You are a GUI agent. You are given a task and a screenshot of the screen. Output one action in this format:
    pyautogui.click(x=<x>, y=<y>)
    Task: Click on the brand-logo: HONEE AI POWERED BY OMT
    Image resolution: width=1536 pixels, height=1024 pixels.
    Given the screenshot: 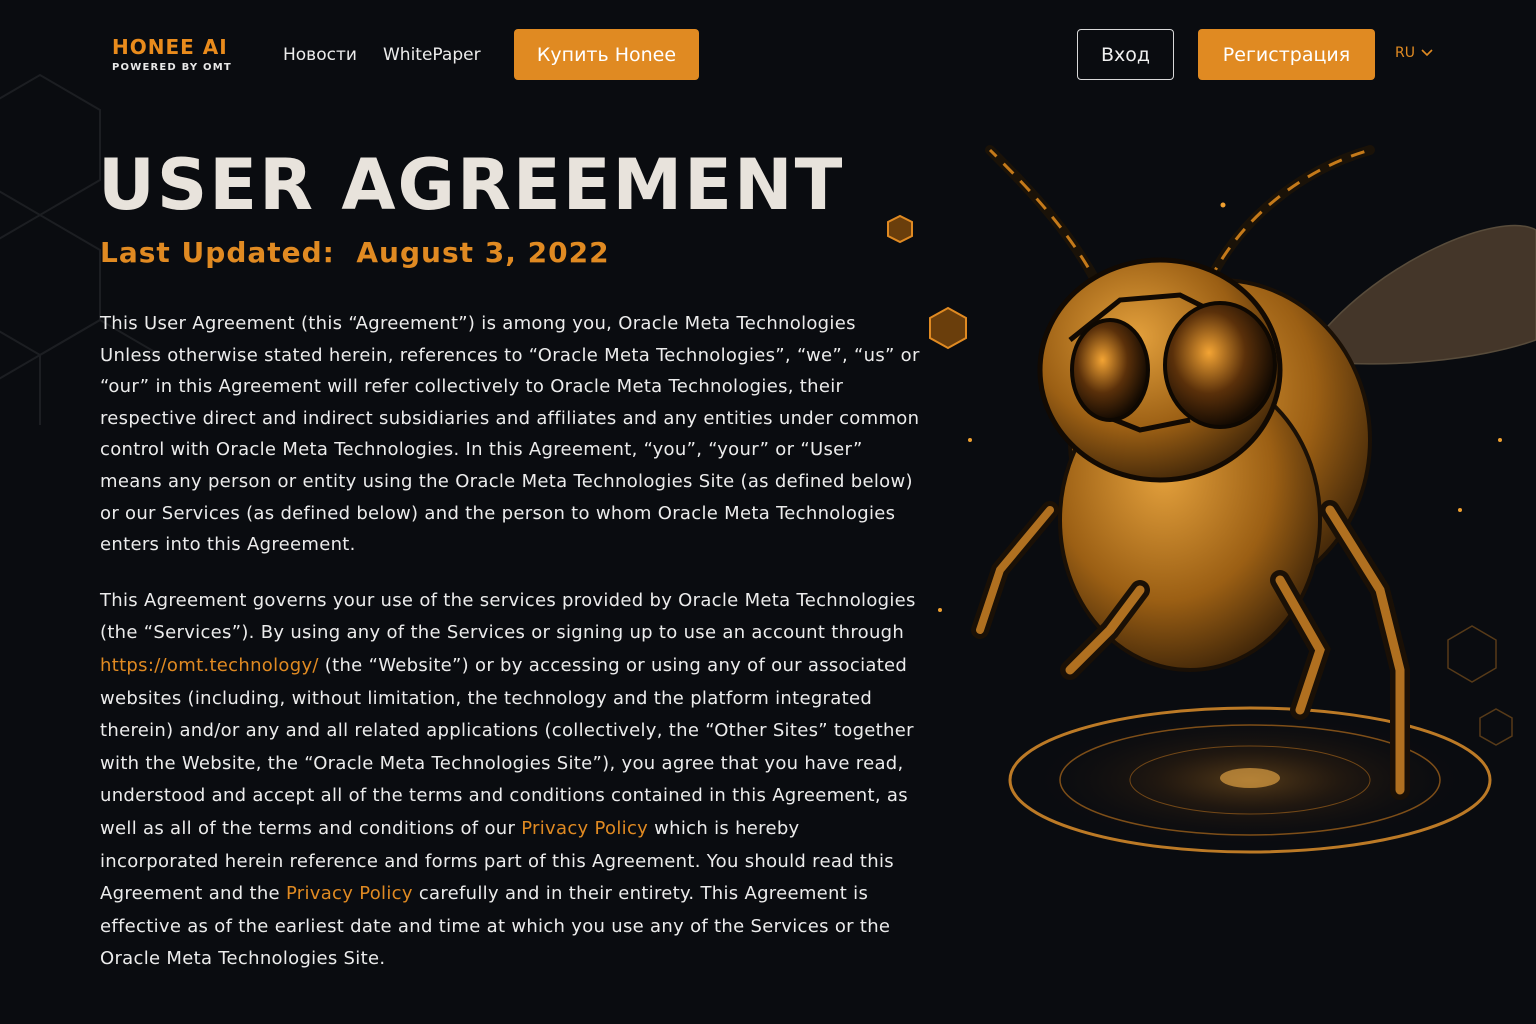 What is the action you would take?
    pyautogui.click(x=172, y=54)
    